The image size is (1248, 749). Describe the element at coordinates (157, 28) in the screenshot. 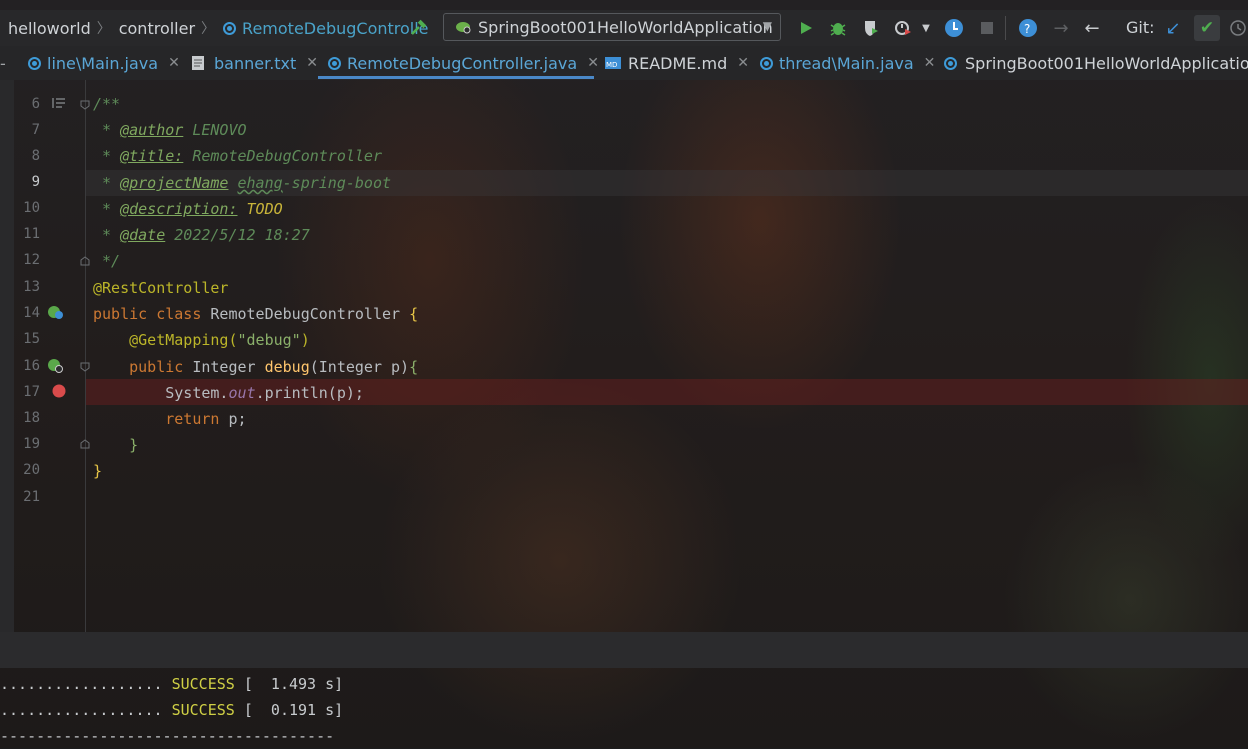

I see `breadcrumb-package: controller` at that location.